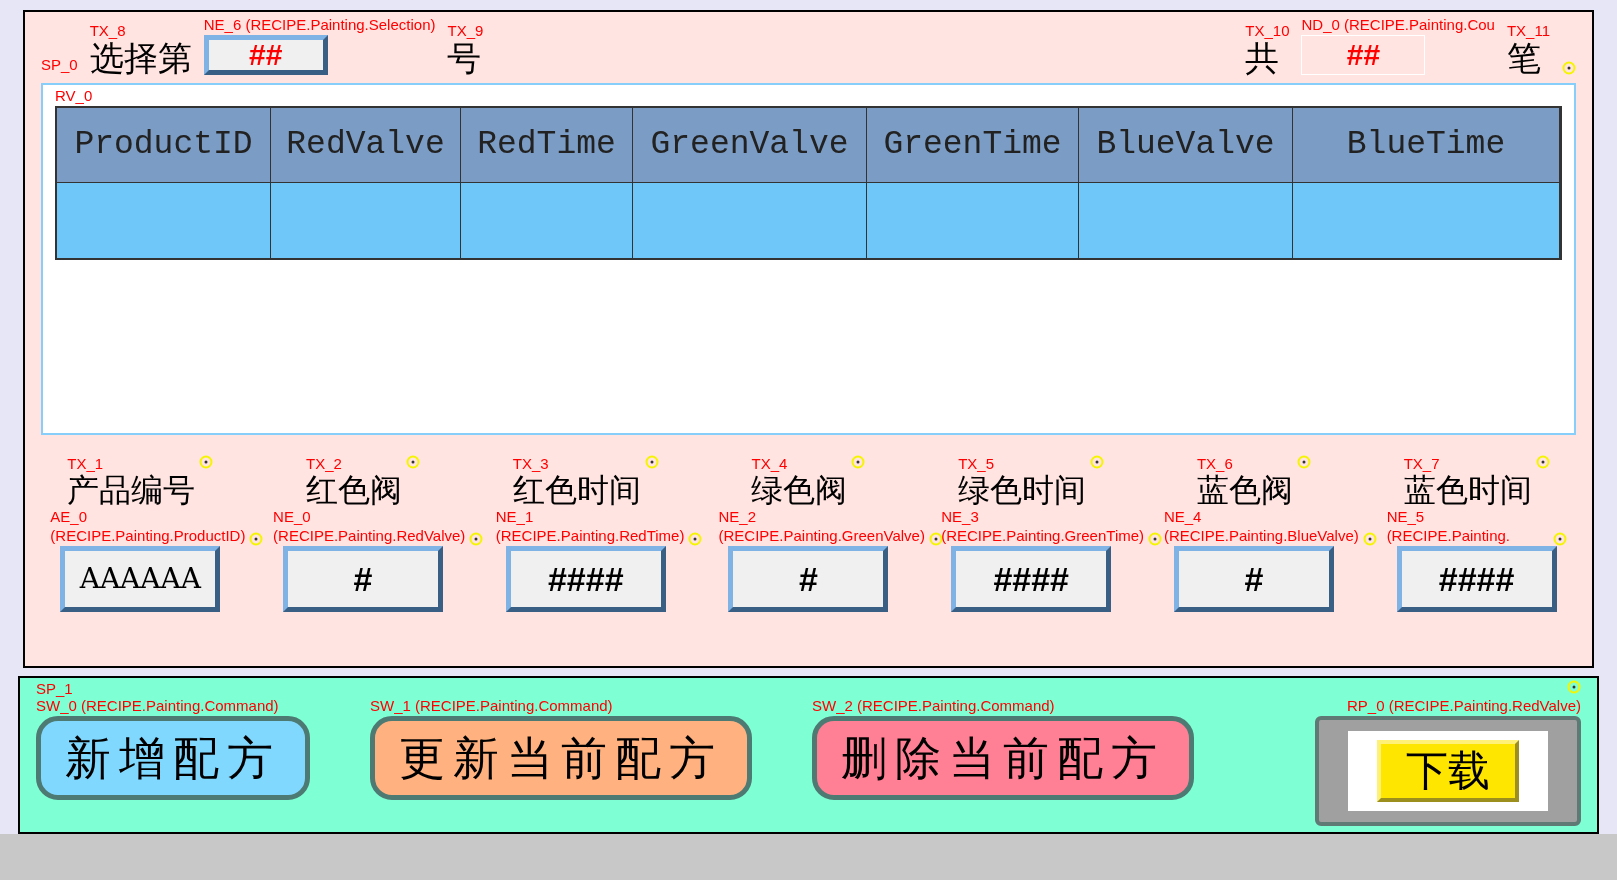  I want to click on object-tag: RP_0 (RECIPE.Painting.RedValve), so click(1464, 706).